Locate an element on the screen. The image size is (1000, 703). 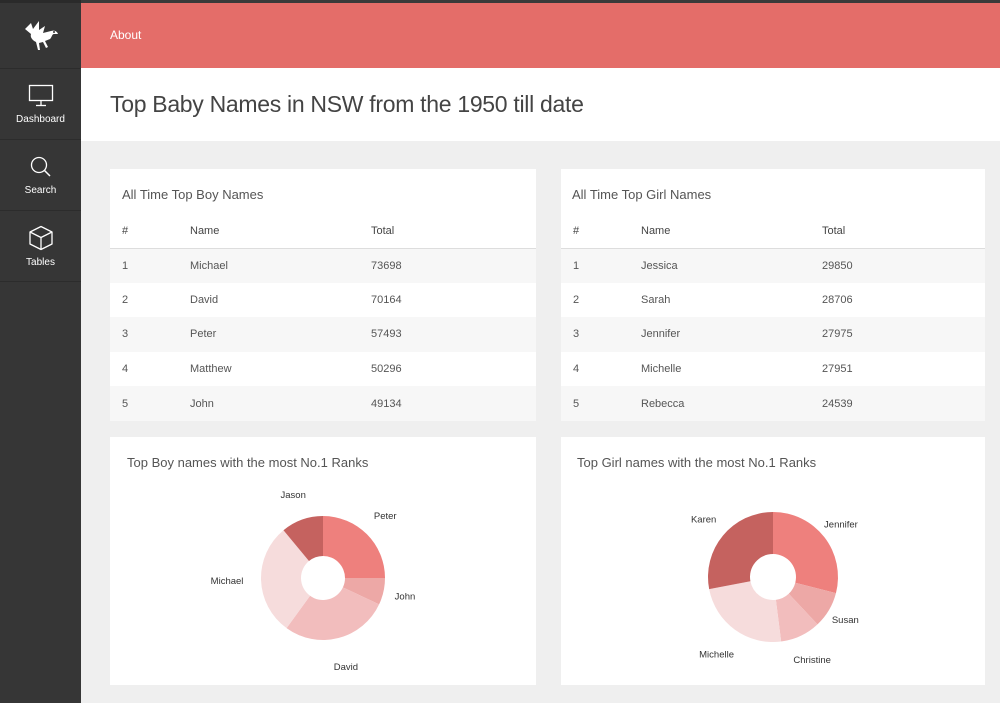
name-cell: Jennifer is located at coordinates (731, 334).